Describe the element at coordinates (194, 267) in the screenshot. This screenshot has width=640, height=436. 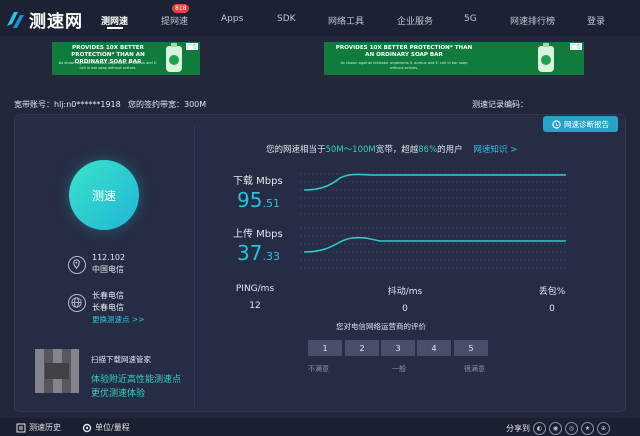
I see `panel-divider` at that location.